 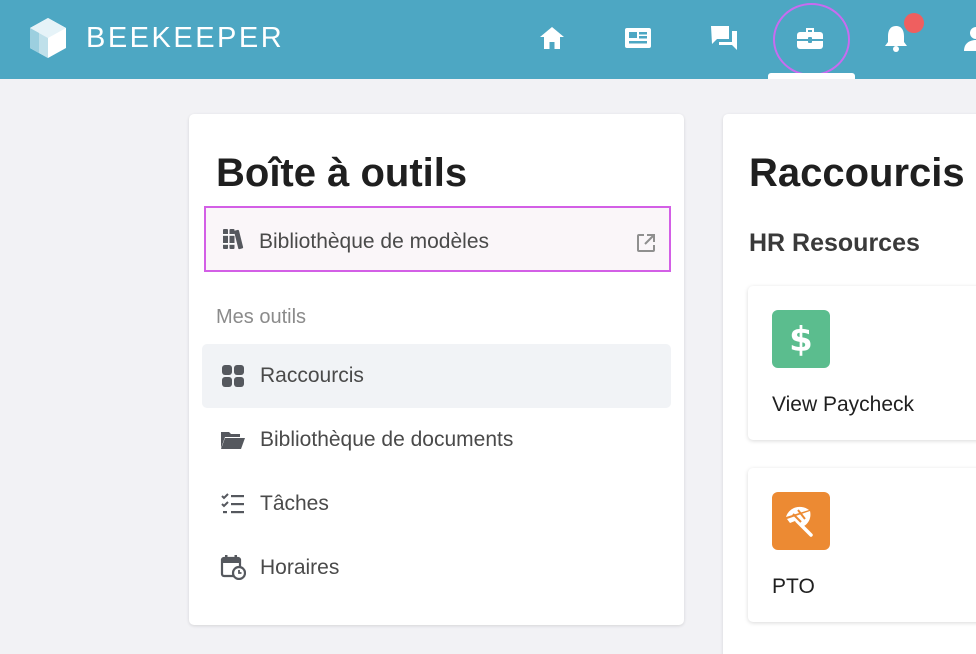 What do you see at coordinates (261, 317) in the screenshot?
I see `my-tools-section-label: Mes outils` at bounding box center [261, 317].